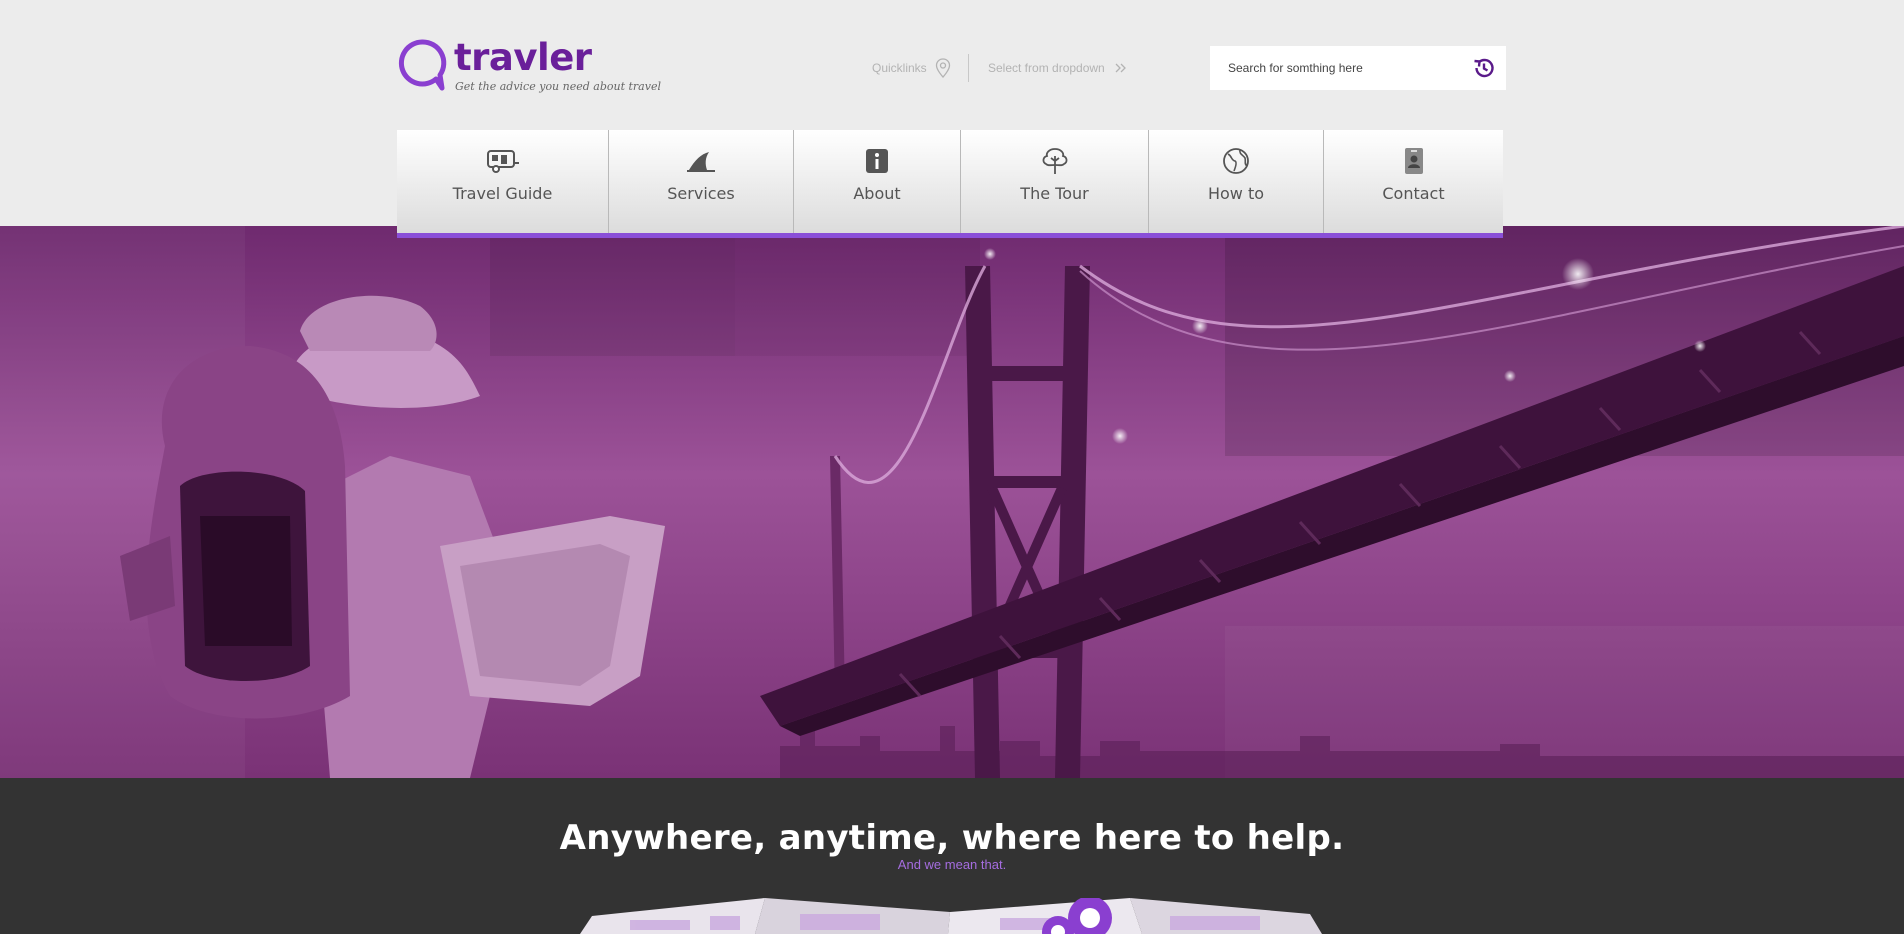 The image size is (1904, 934). I want to click on brand-tagline: Get the advice you need about travel, so click(558, 86).